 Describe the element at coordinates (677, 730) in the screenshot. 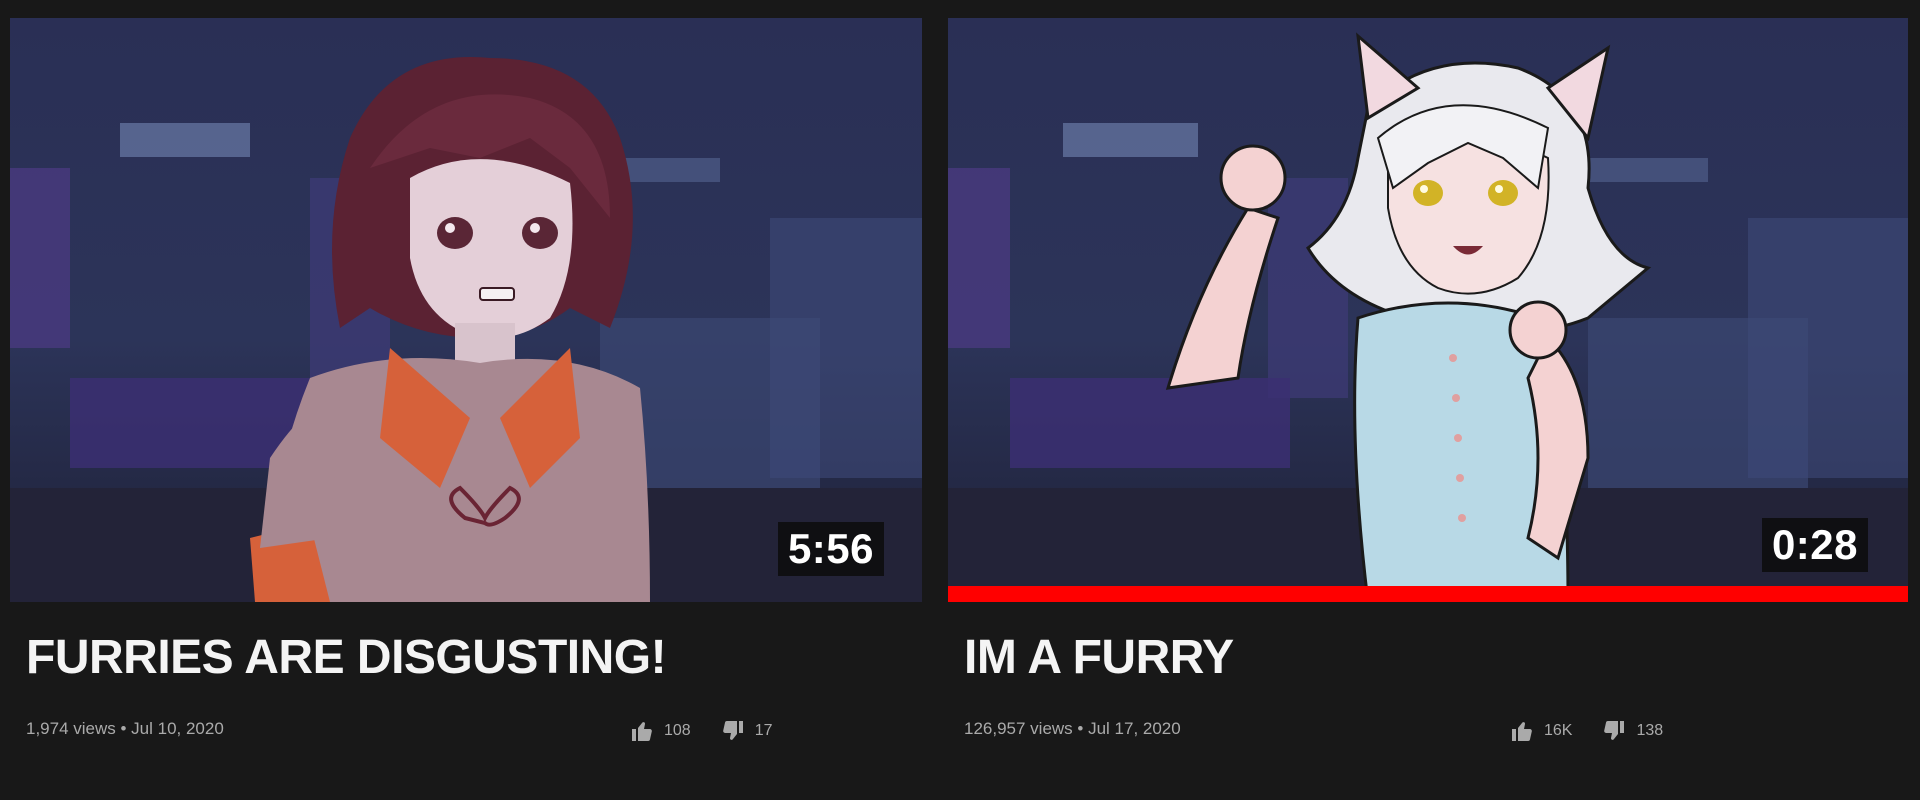

I see `like-count-1: 108` at that location.